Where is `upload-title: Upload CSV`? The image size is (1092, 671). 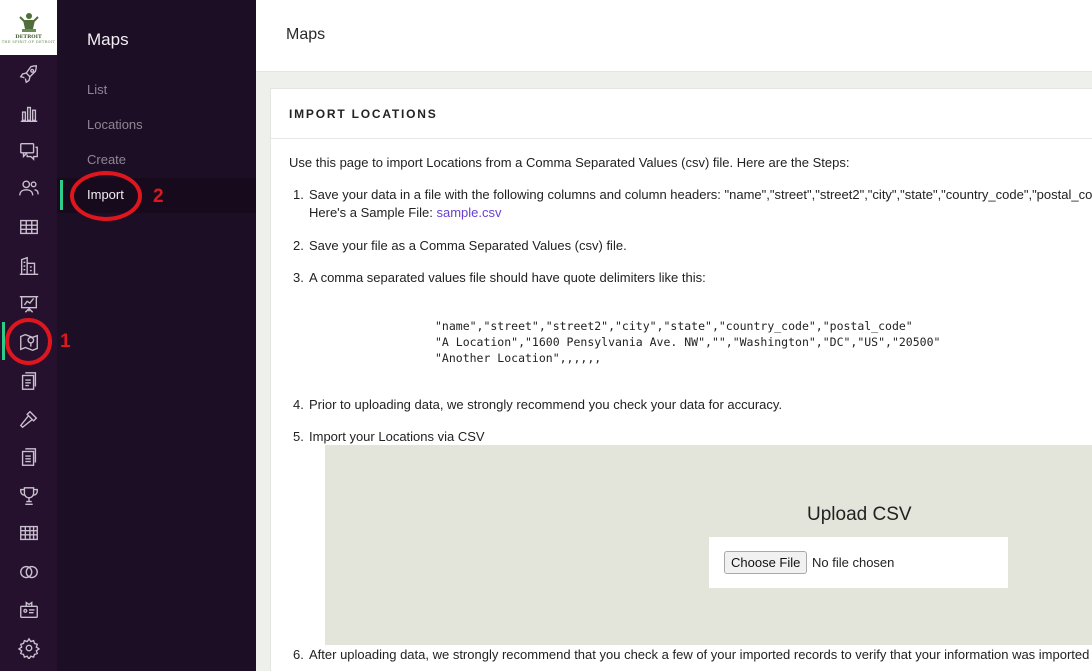 upload-title: Upload CSV is located at coordinates (859, 514).